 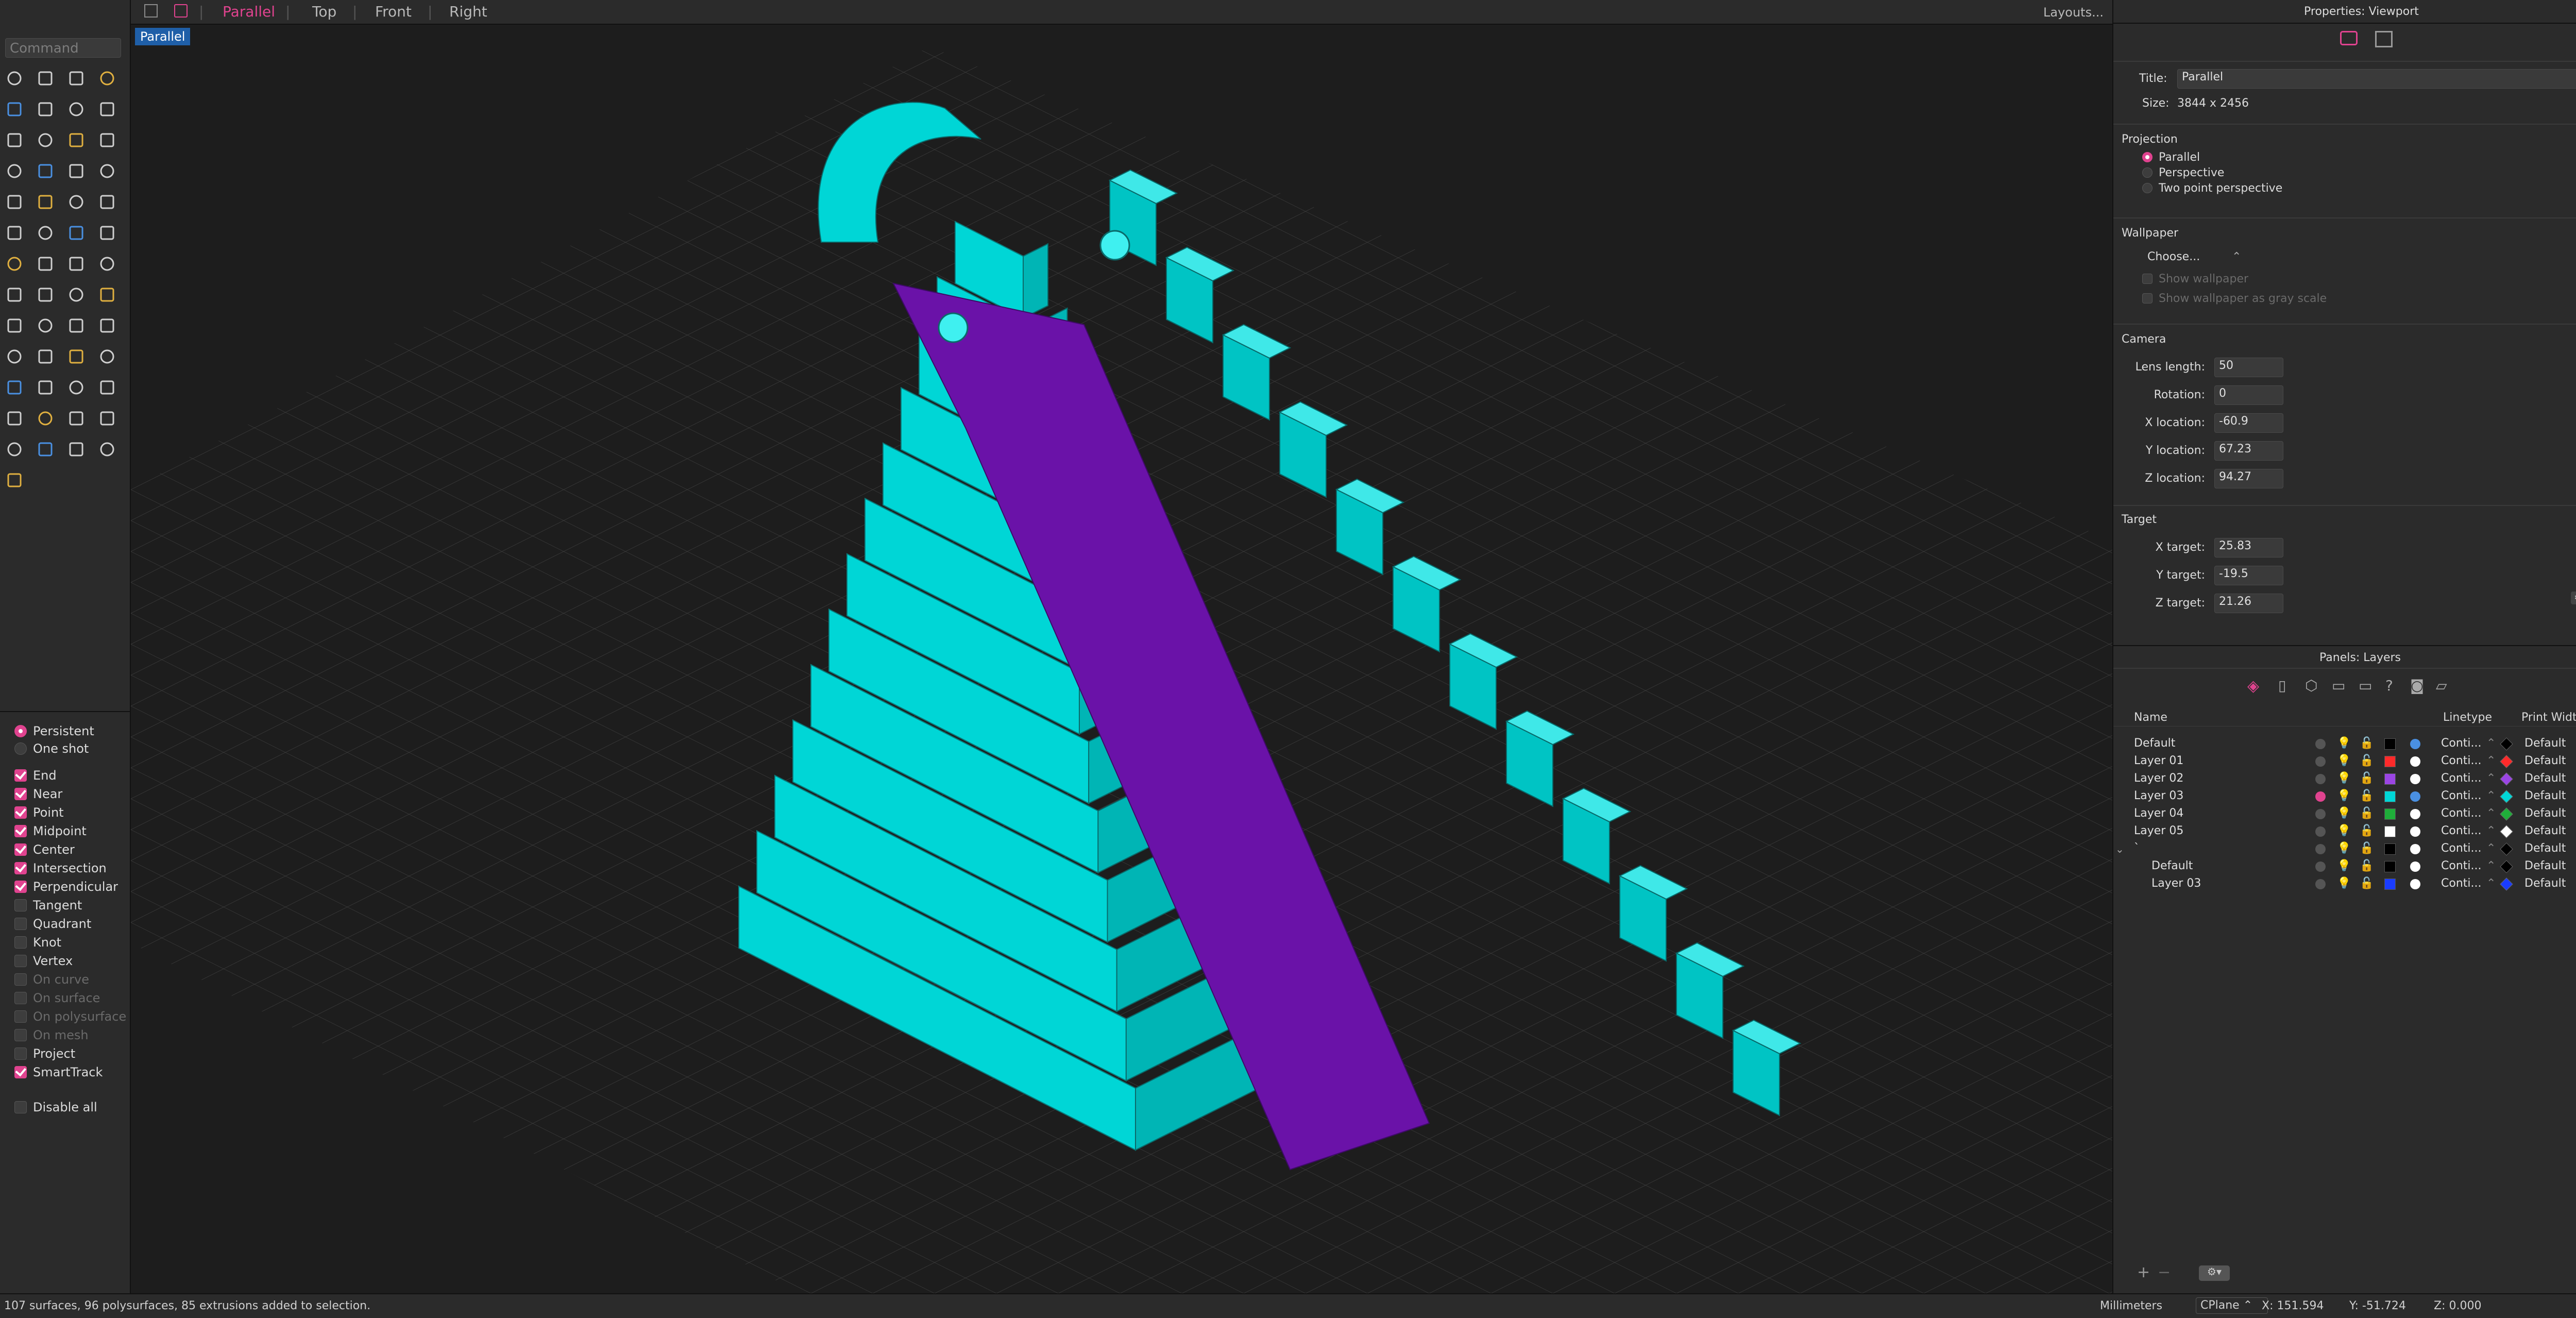 I want to click on target-field: 25.83, so click(x=2248, y=547).